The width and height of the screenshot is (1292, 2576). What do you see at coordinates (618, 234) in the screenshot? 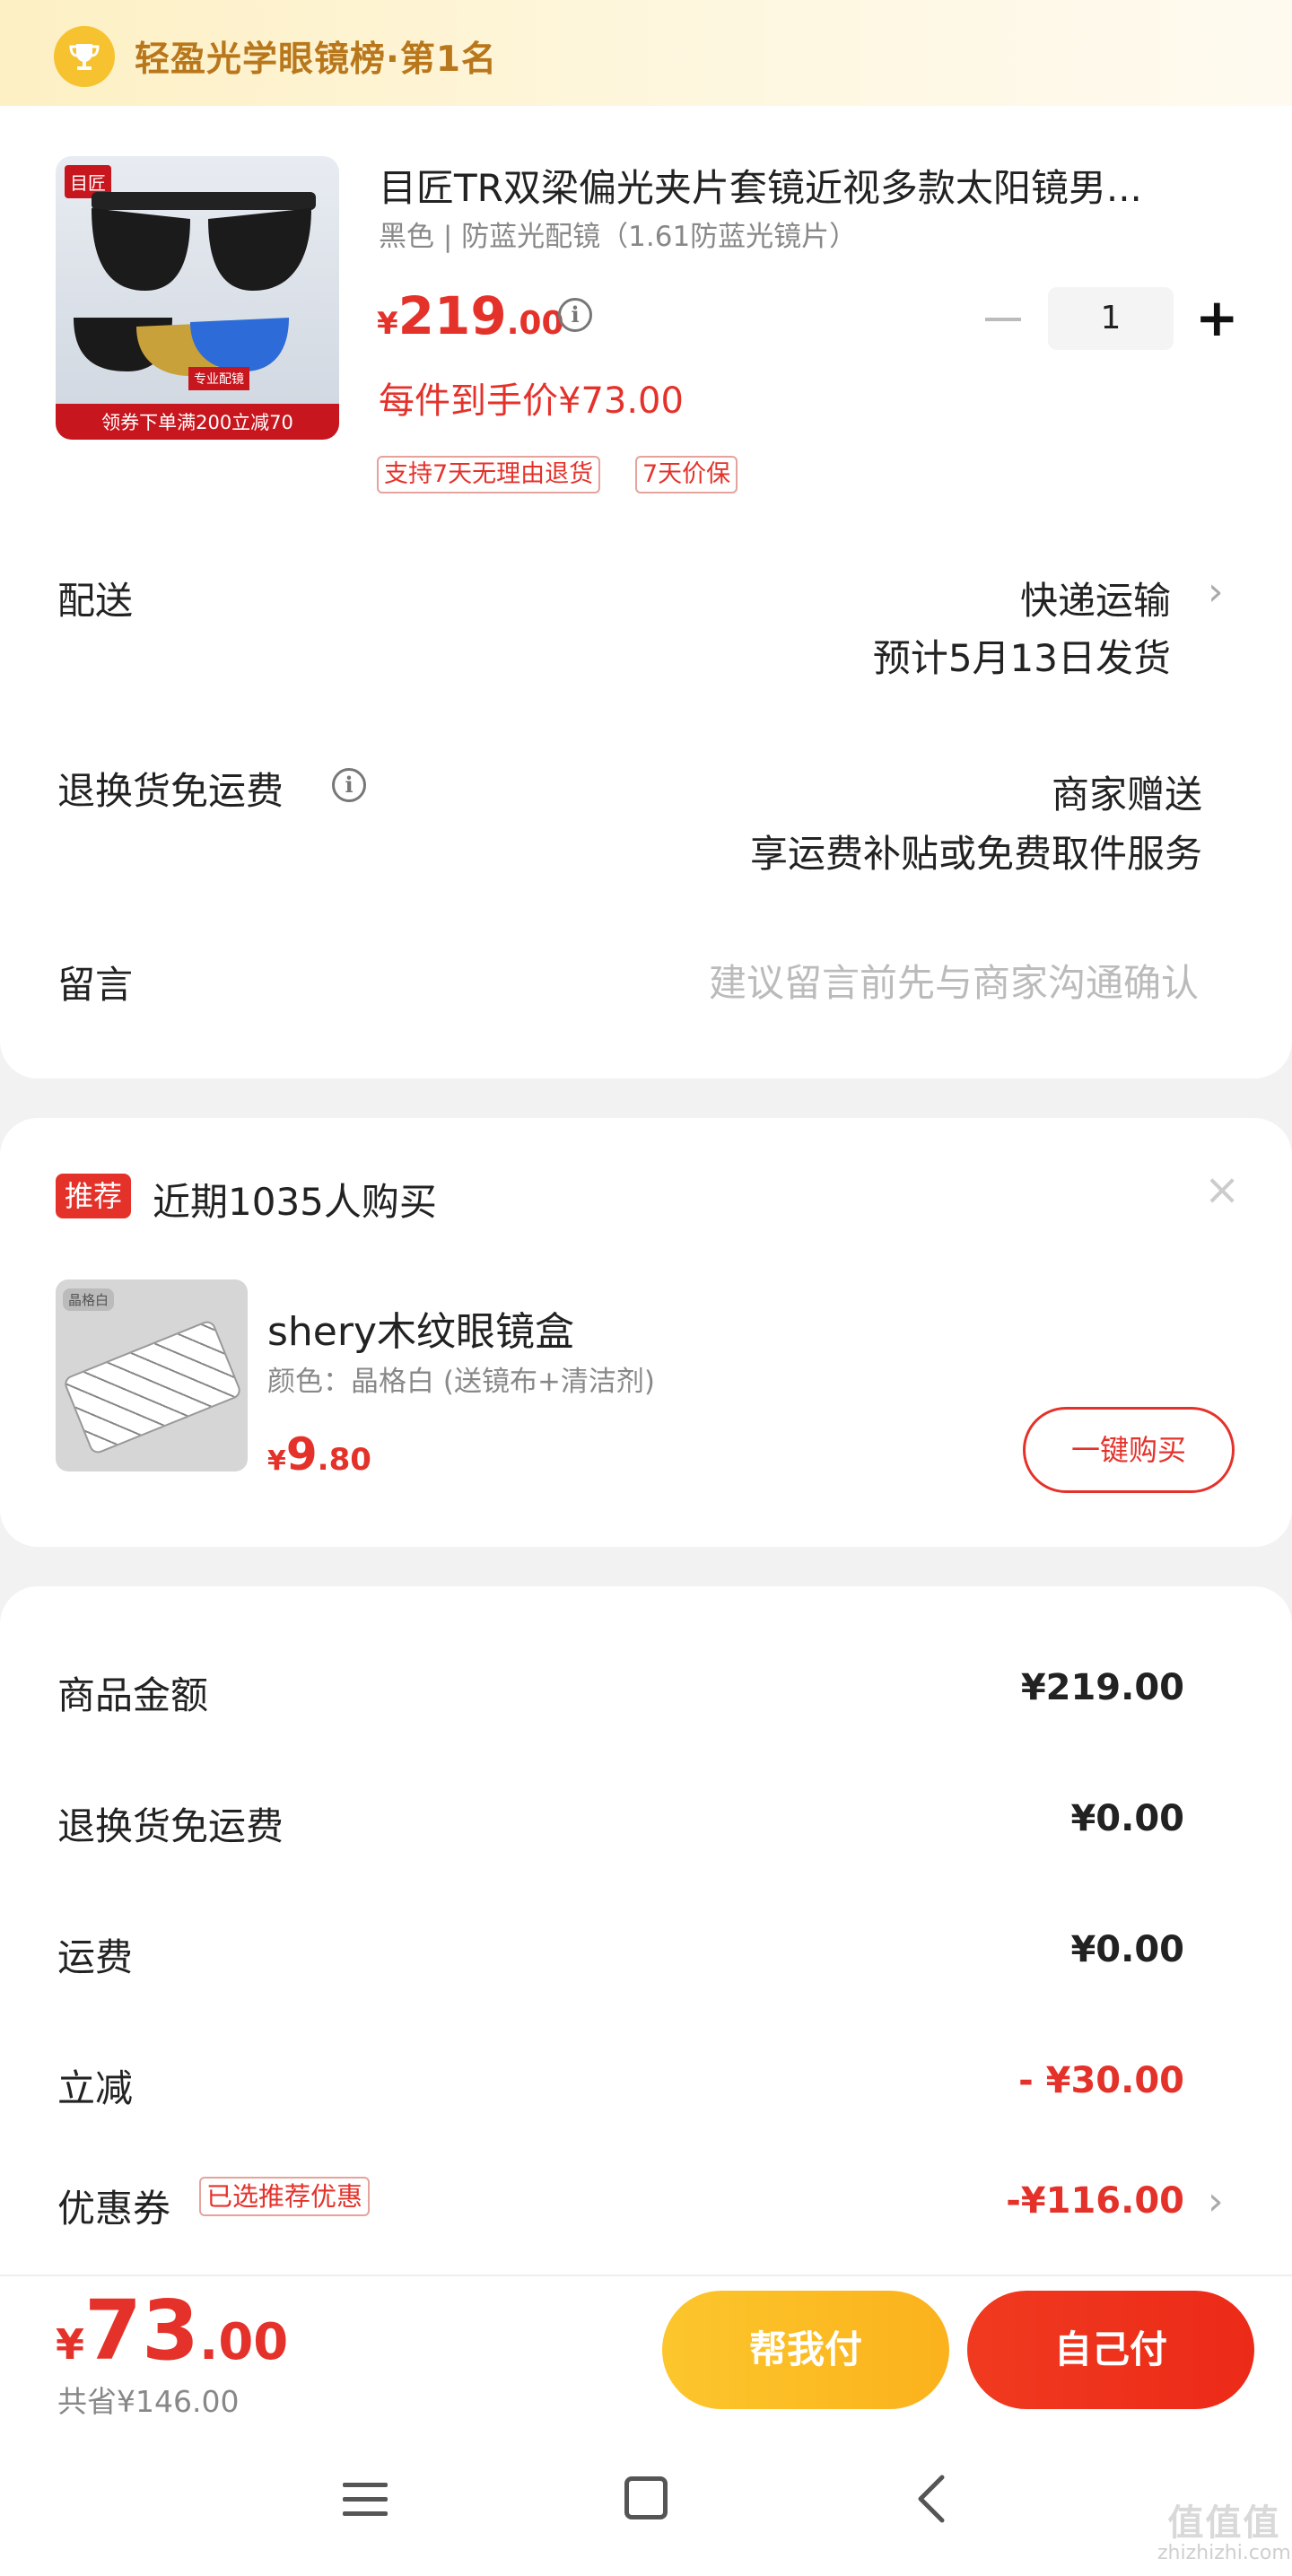
I see `product-spec: 黑色 | 防蓝光配镜（1.61防蓝光镜片）` at bounding box center [618, 234].